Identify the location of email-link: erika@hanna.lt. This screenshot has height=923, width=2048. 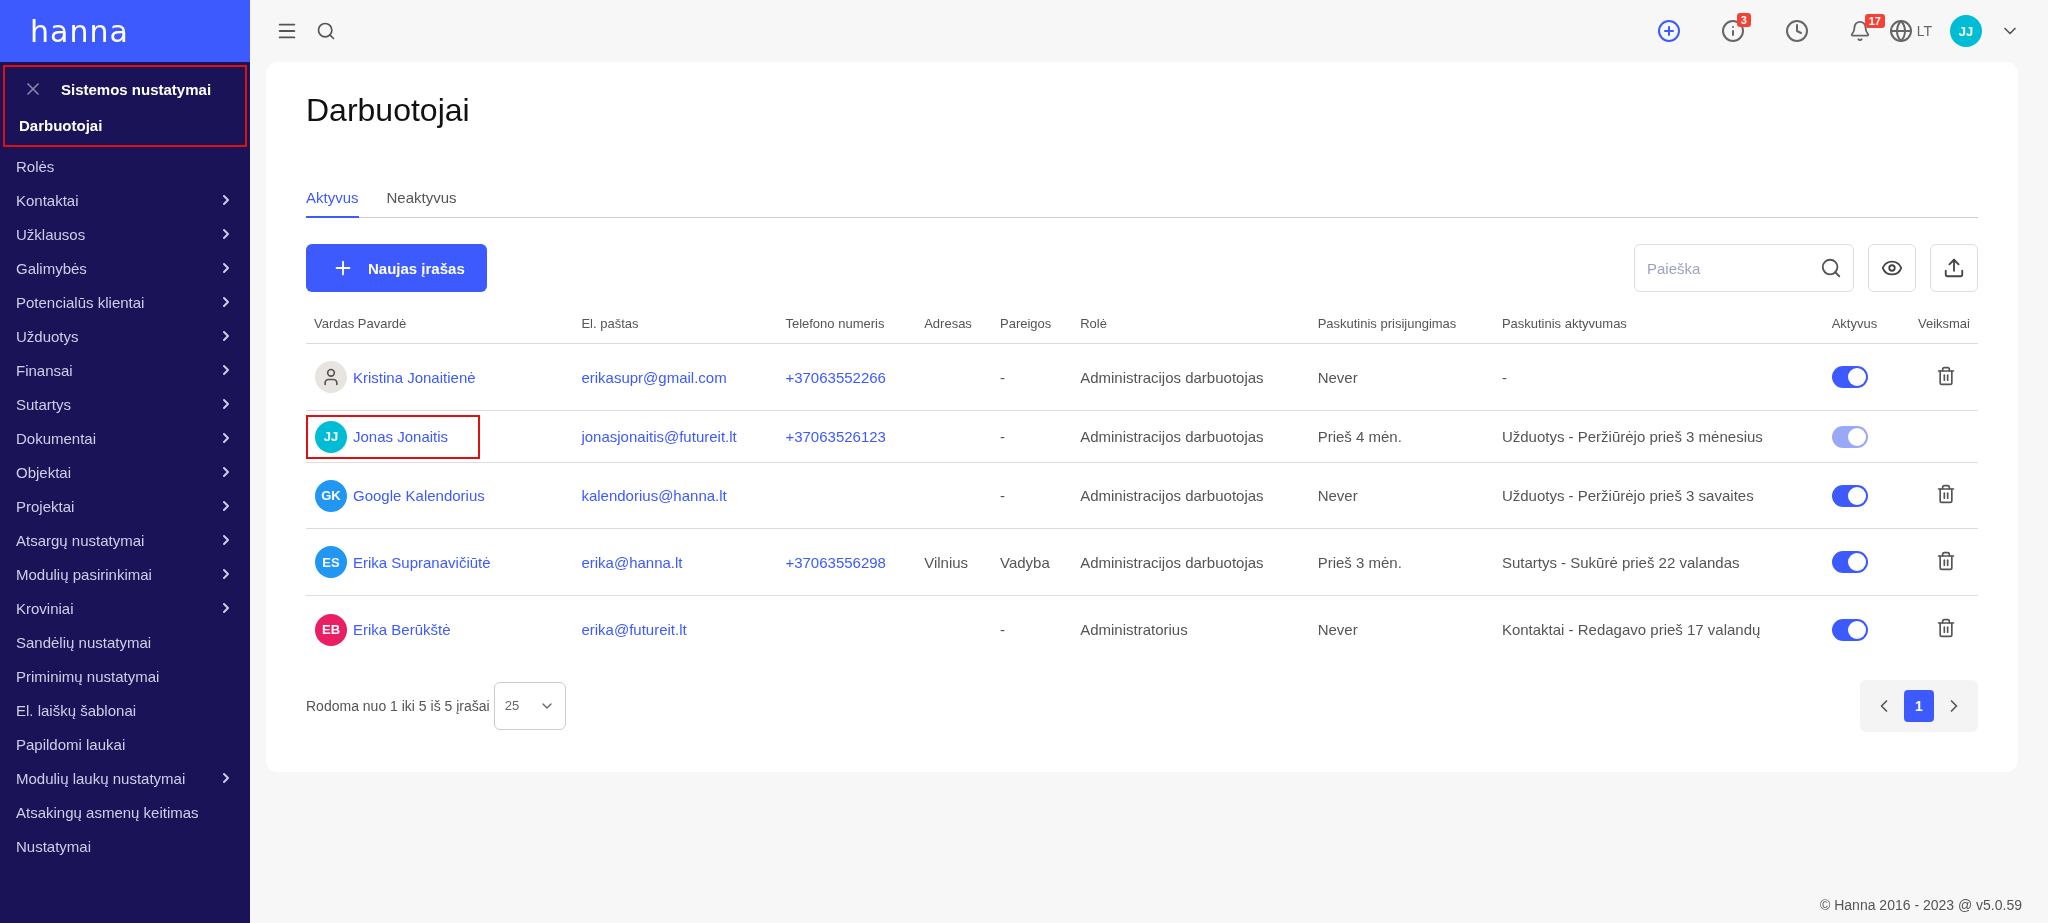
(632, 562).